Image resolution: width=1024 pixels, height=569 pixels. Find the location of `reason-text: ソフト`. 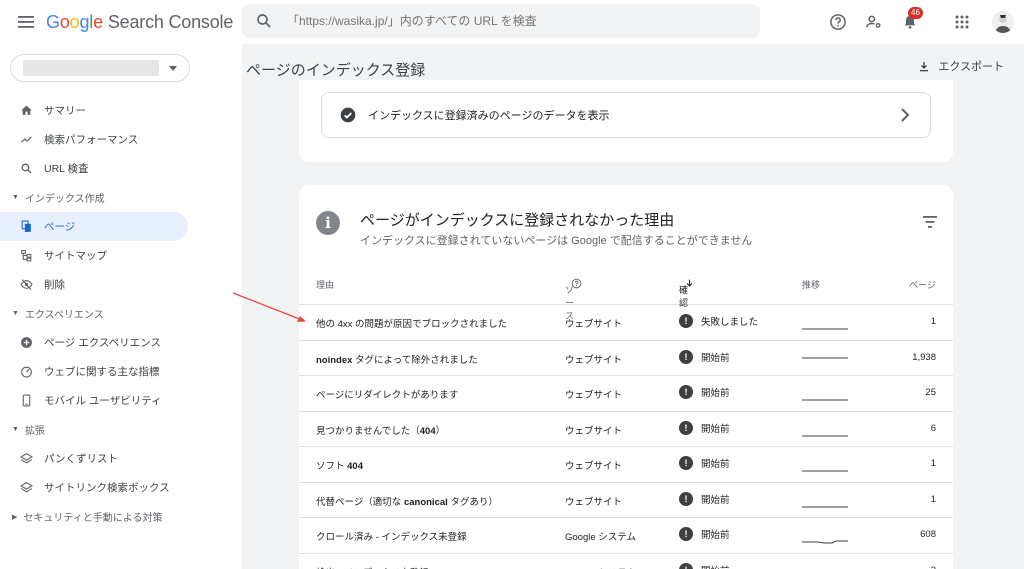

reason-text: ソフト is located at coordinates (332, 466).